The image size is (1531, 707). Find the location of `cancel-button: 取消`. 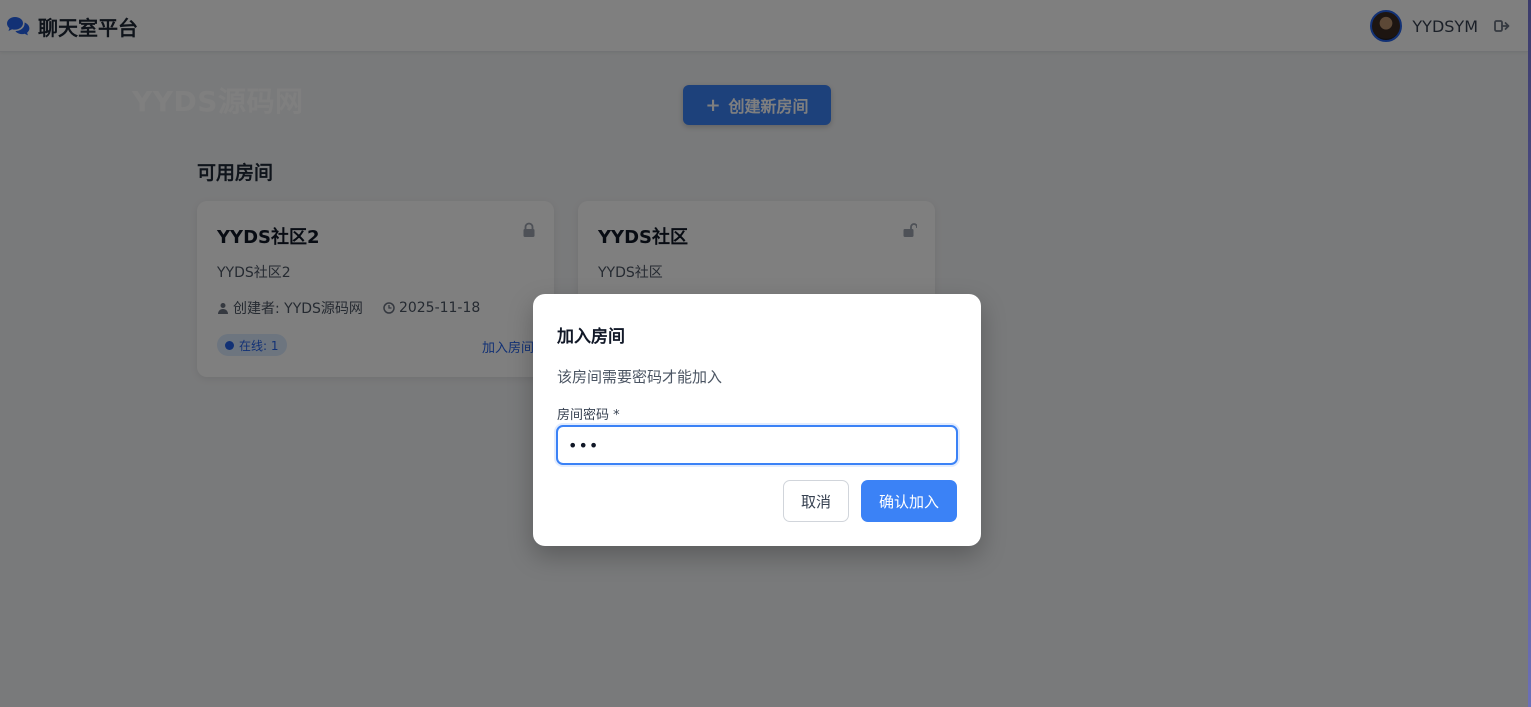

cancel-button: 取消 is located at coordinates (816, 501).